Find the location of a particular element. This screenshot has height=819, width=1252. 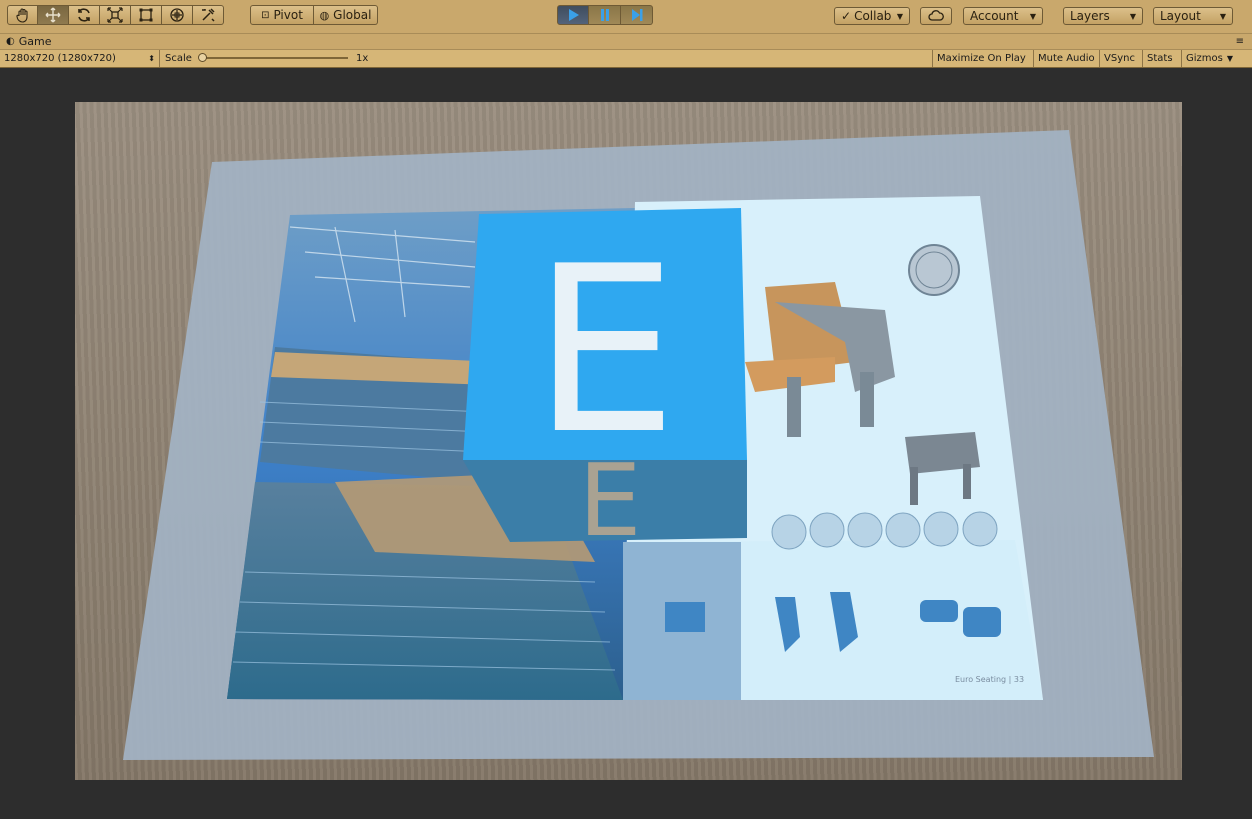

move-tool-button is located at coordinates (53, 15).